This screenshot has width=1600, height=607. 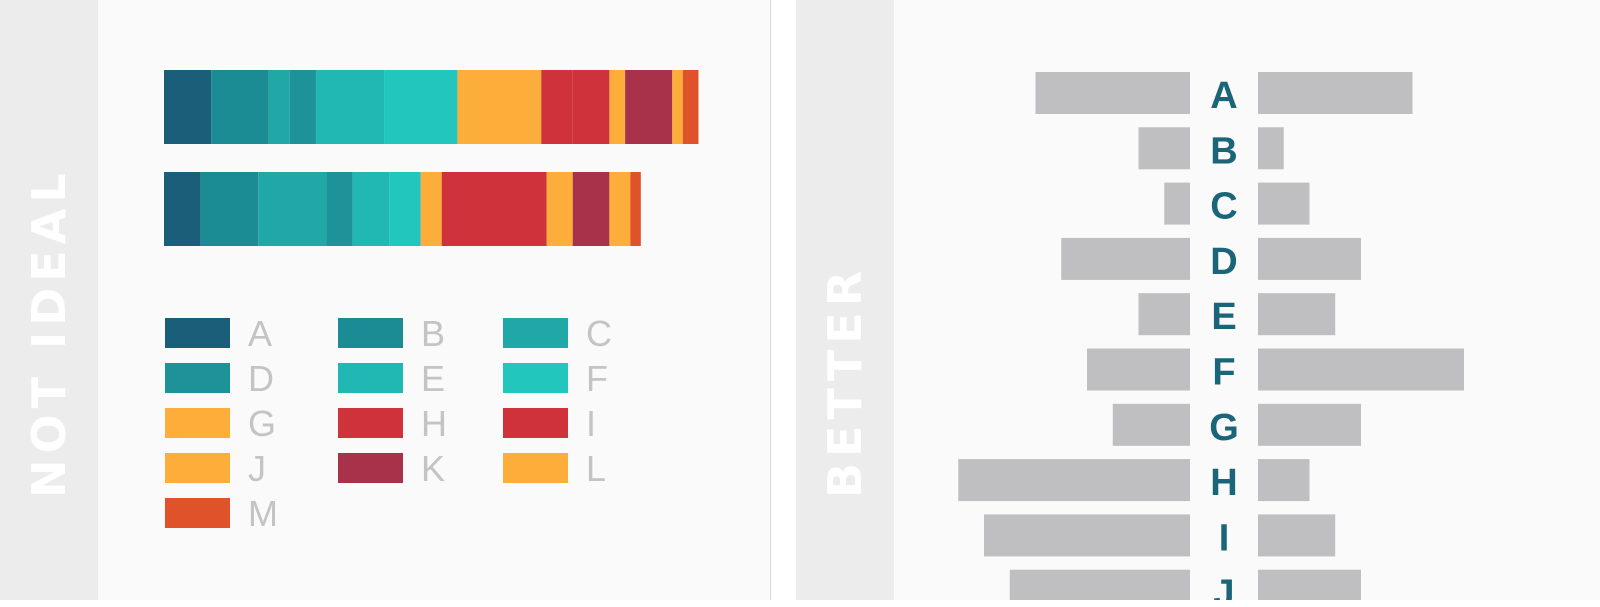 I want to click on category-label-c: C, so click(x=1223, y=207).